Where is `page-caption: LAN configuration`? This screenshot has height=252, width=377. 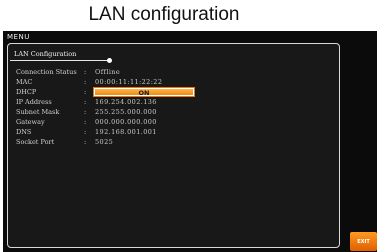
page-caption: LAN configuration is located at coordinates (164, 14).